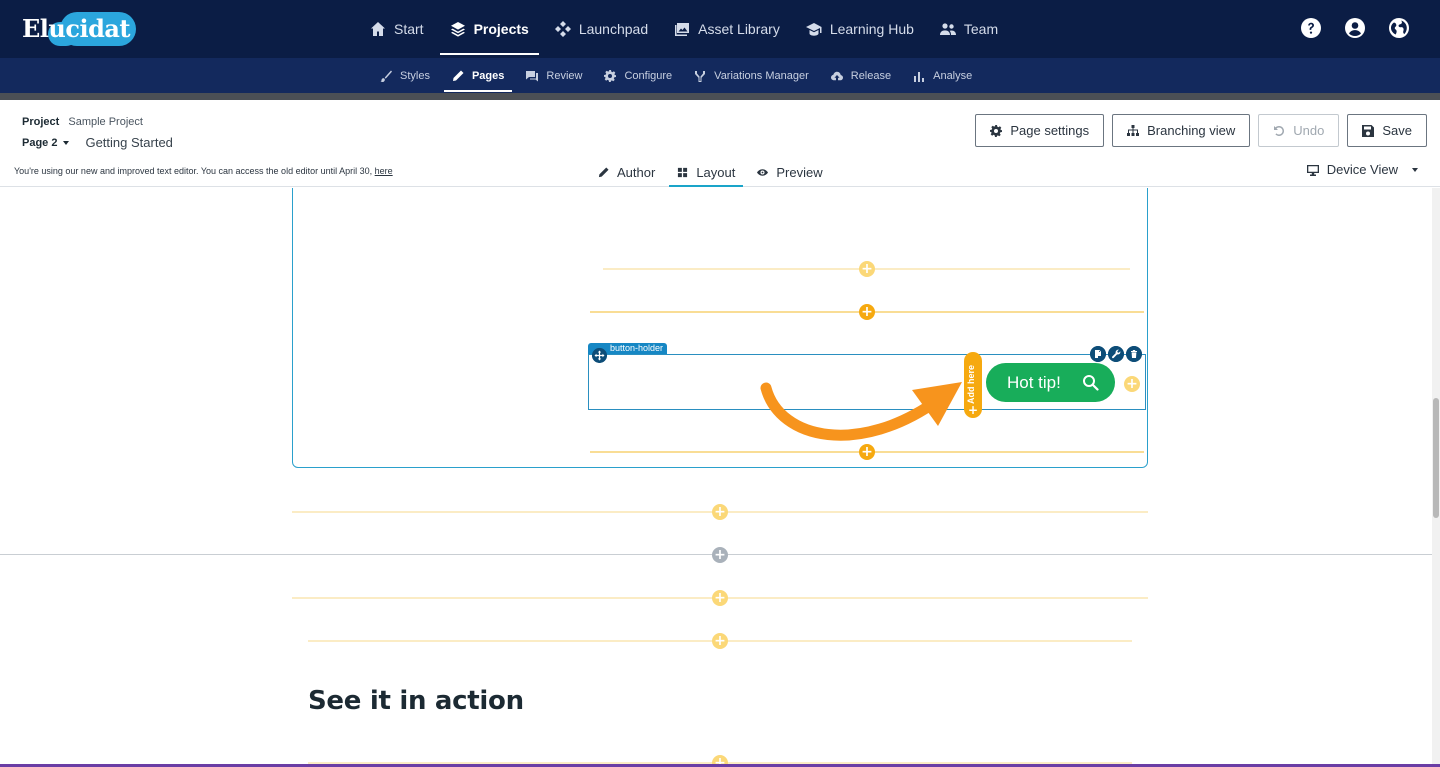 The width and height of the screenshot is (1440, 767). What do you see at coordinates (128, 142) in the screenshot?
I see `page-title: Getting Started` at bounding box center [128, 142].